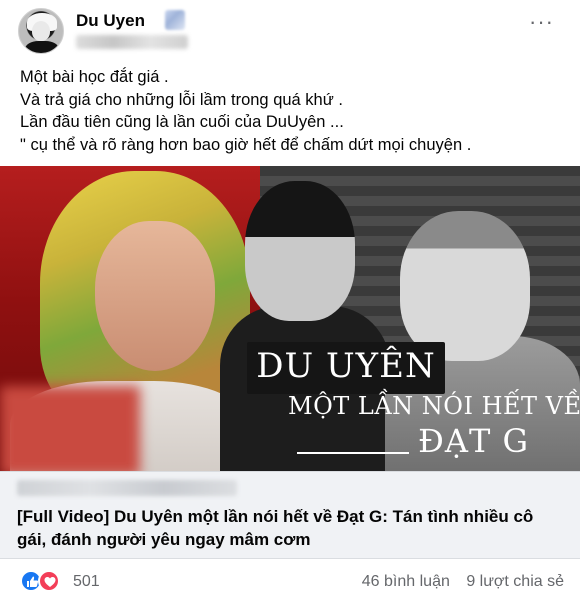 The width and height of the screenshot is (580, 608). Describe the element at coordinates (110, 21) in the screenshot. I see `author-name: Du Uyen` at that location.